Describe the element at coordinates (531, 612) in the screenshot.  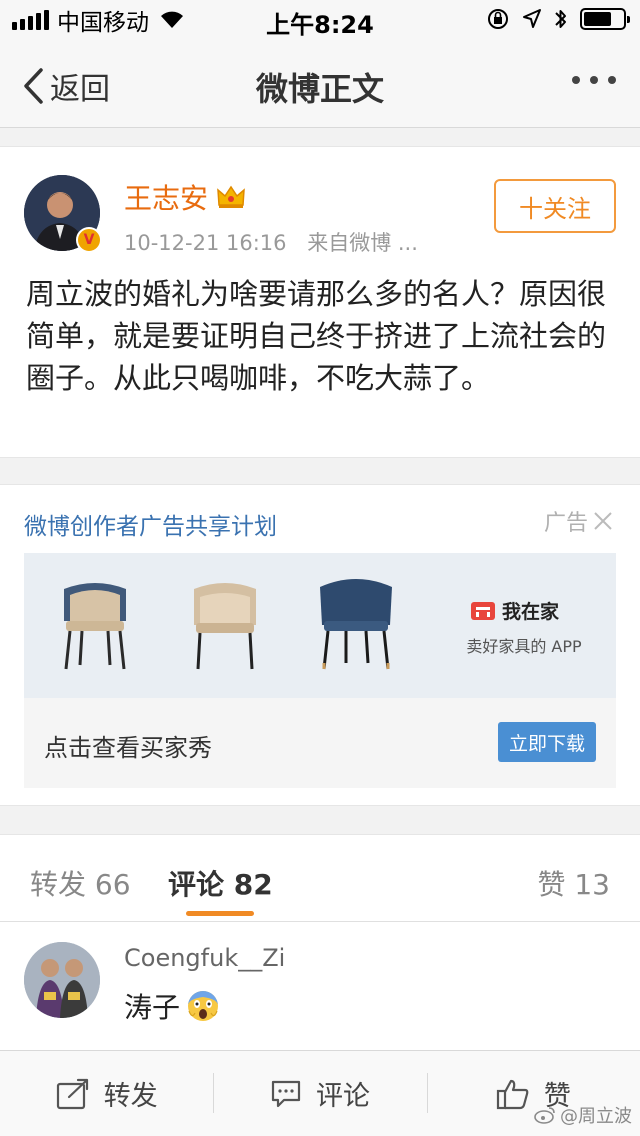
I see `ad-brand-name: 我在家` at that location.